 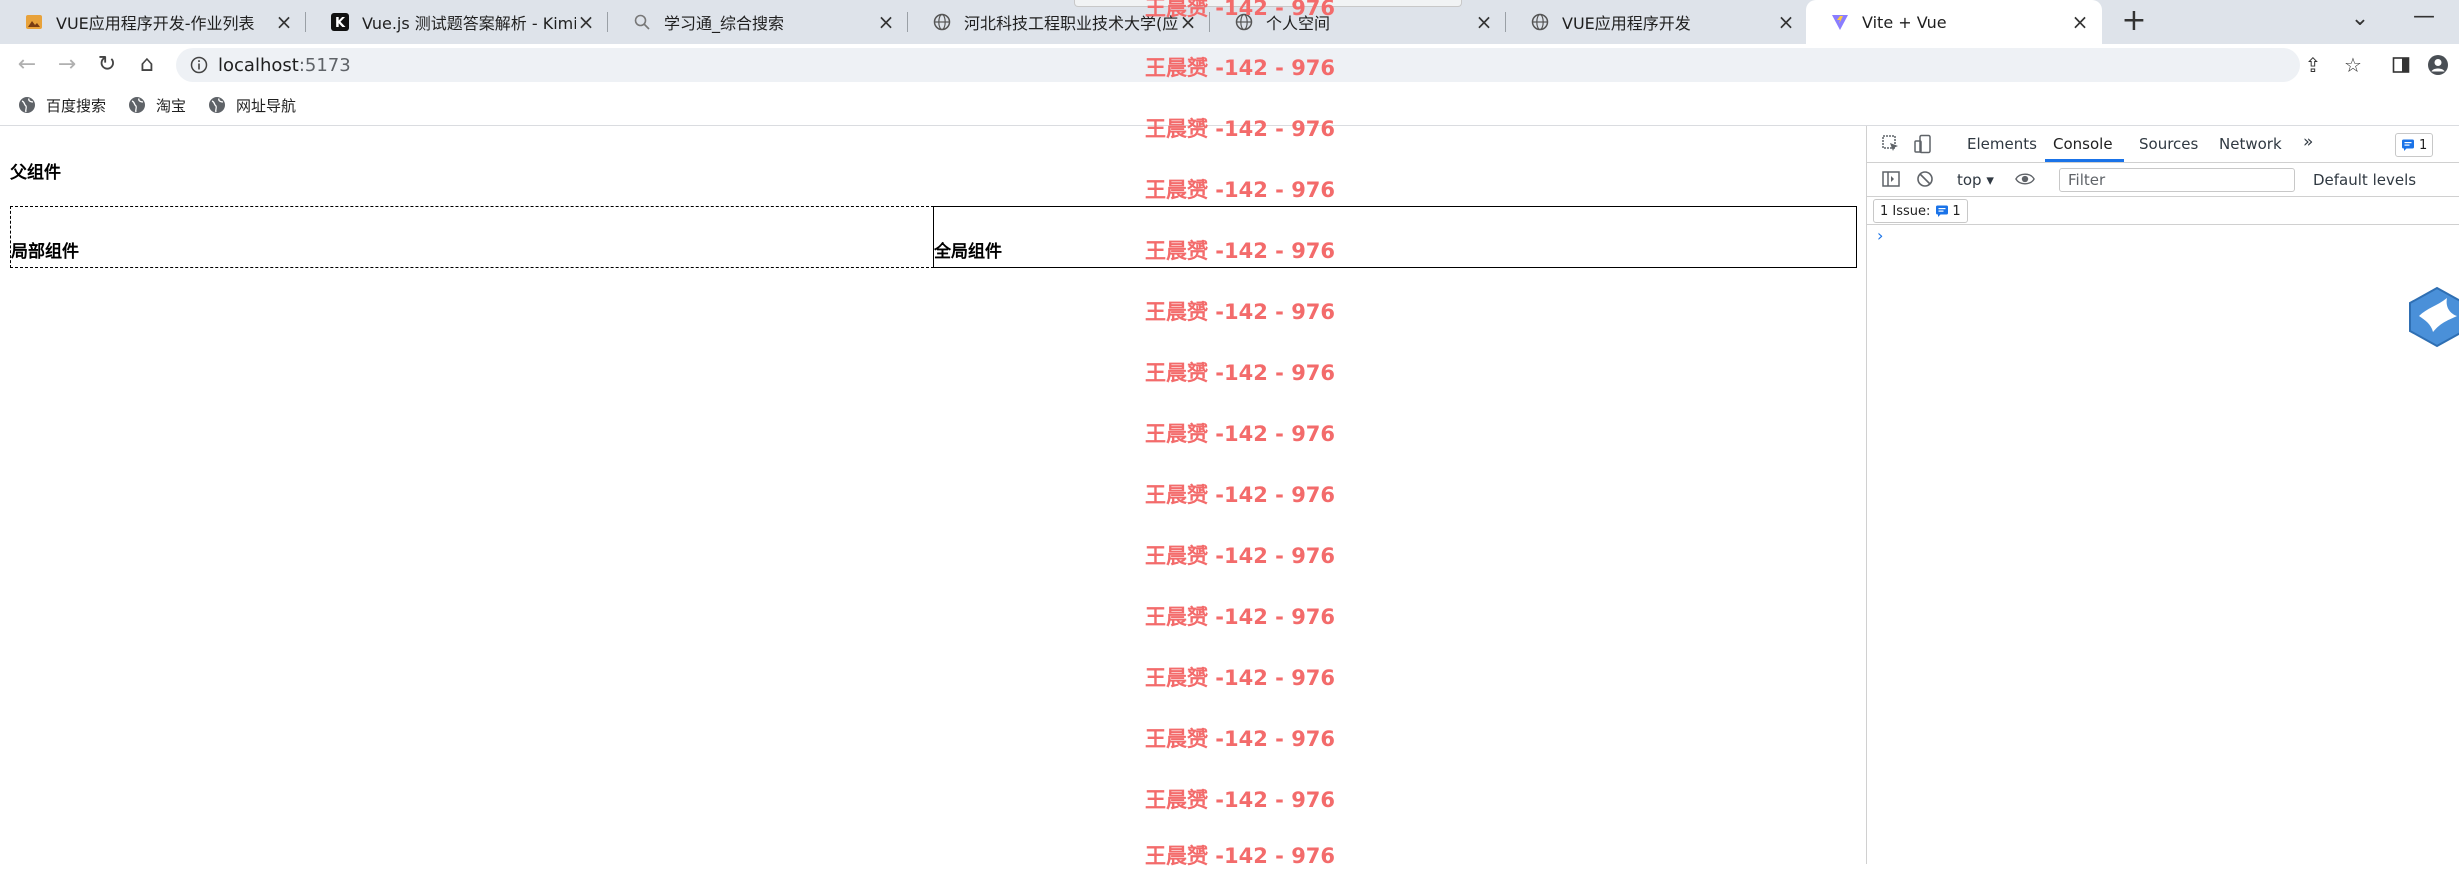 What do you see at coordinates (2438, 65) in the screenshot?
I see `profile-avatar-icon` at bounding box center [2438, 65].